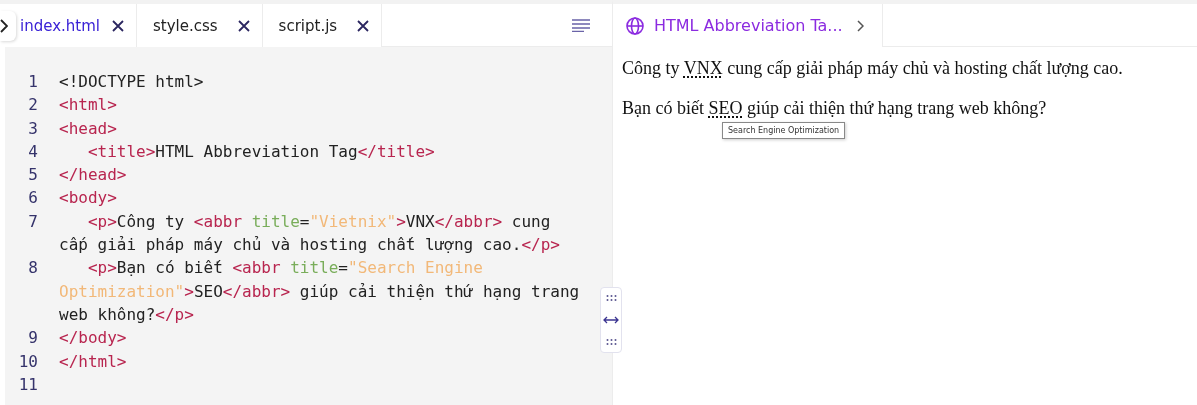 This screenshot has height=405, width=1197. Describe the element at coordinates (88, 198) in the screenshot. I see `code-line: <body>` at that location.